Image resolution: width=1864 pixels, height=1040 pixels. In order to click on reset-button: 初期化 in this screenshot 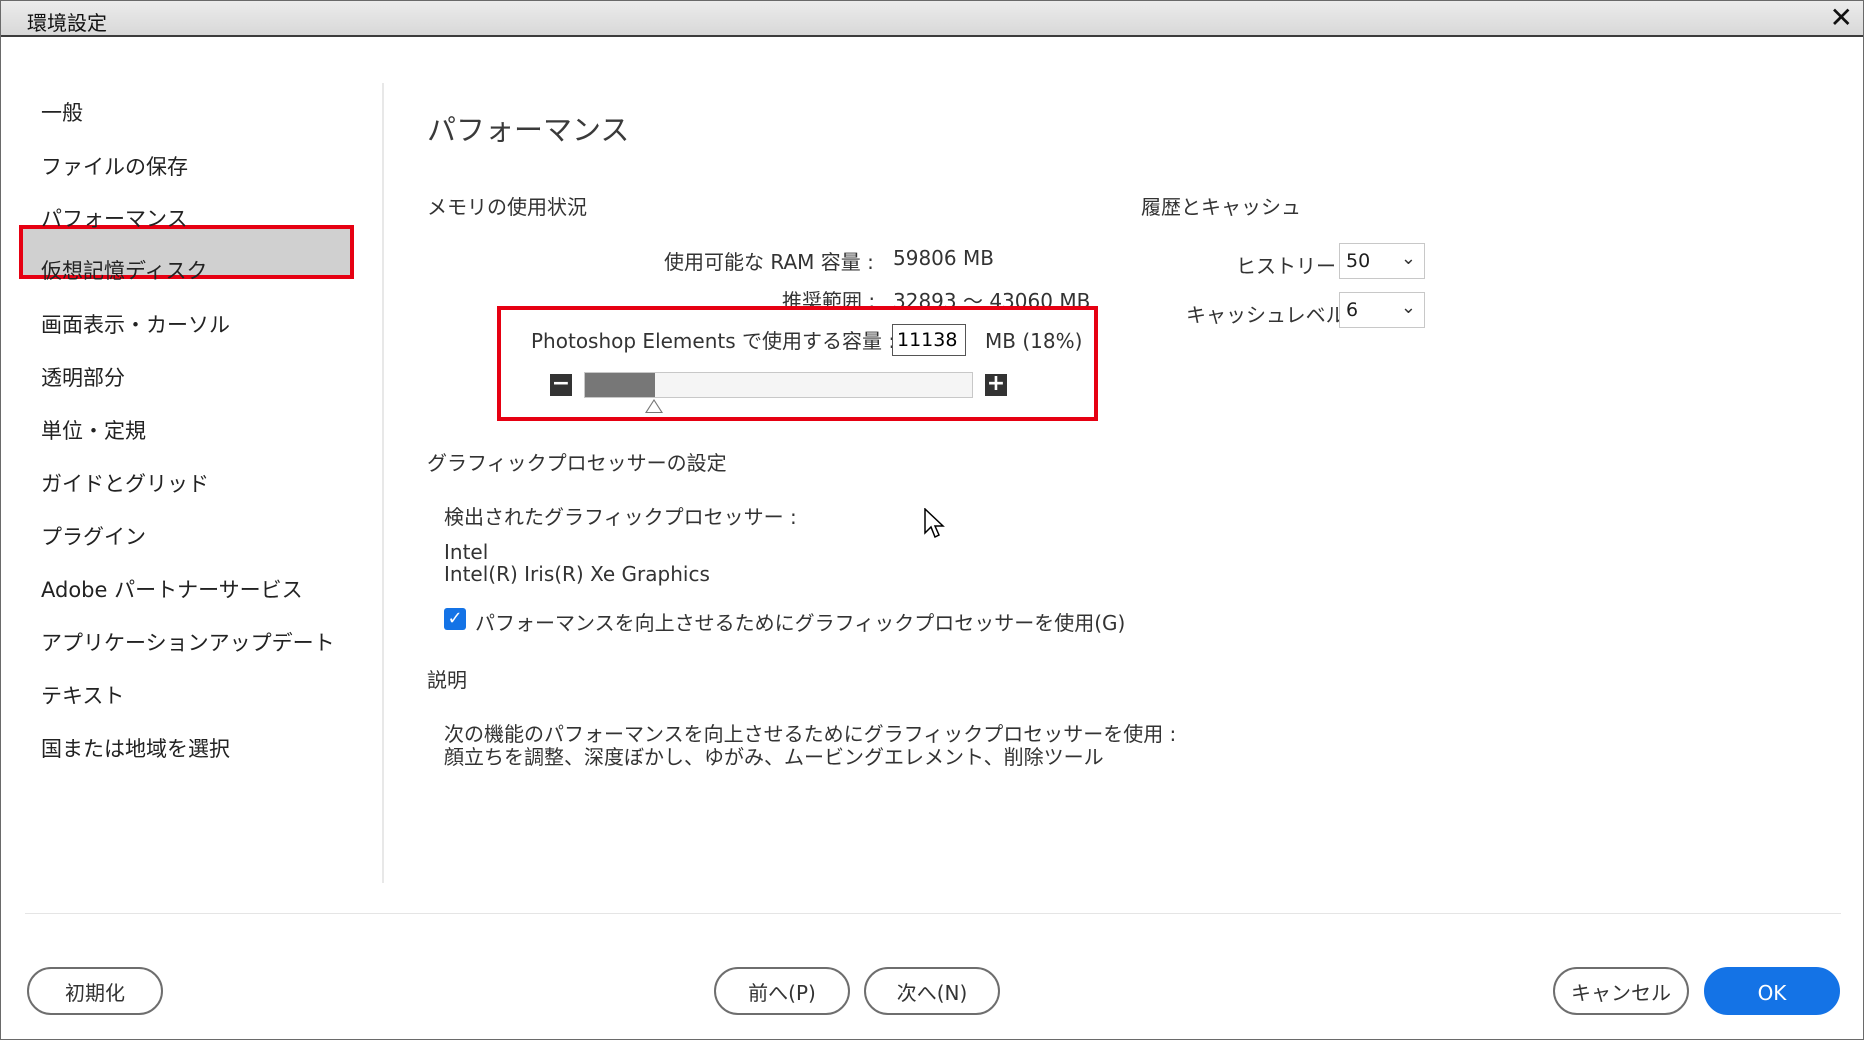, I will do `click(95, 991)`.